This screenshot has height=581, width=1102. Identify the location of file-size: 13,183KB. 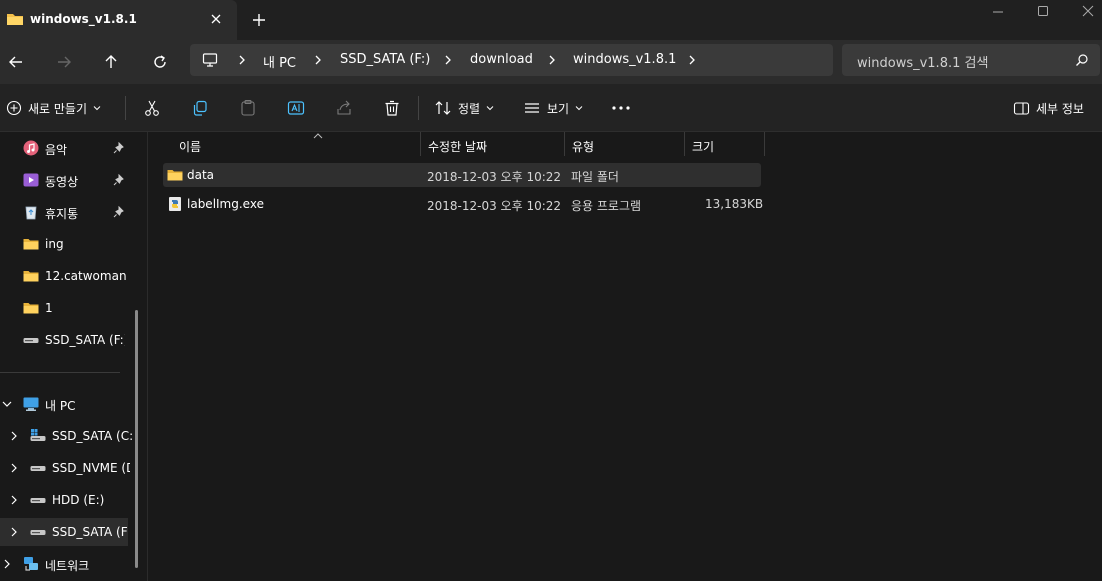
(734, 204).